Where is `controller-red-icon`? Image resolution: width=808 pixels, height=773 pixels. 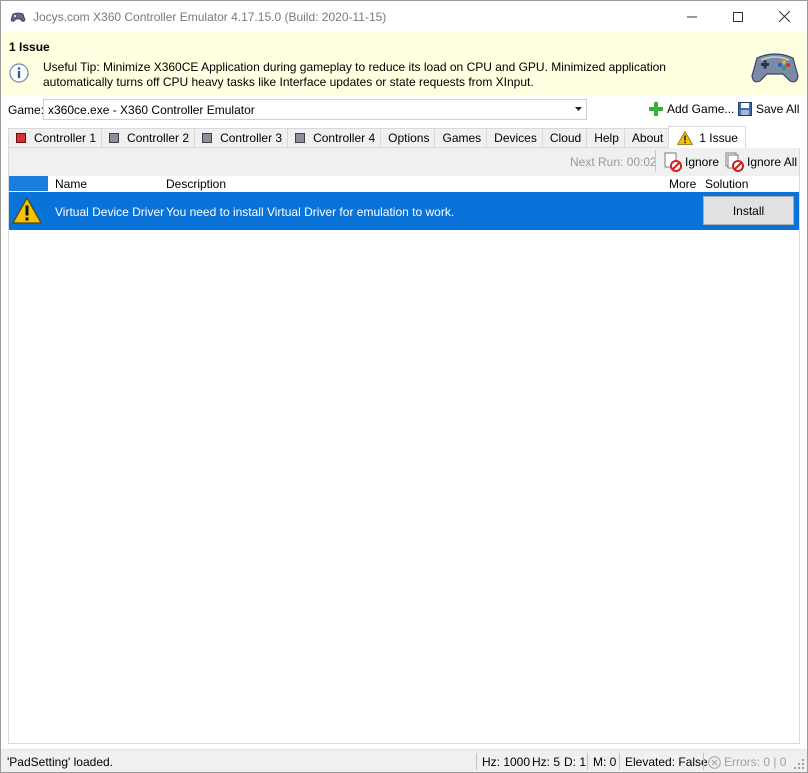 controller-red-icon is located at coordinates (21, 138).